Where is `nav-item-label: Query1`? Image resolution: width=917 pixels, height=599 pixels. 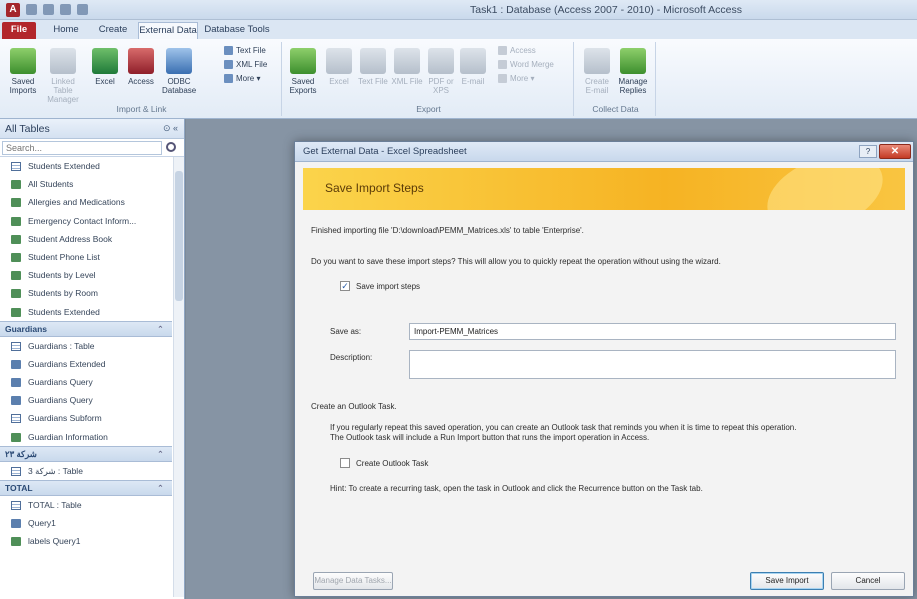
nav-item-label: Query1 is located at coordinates (42, 523).